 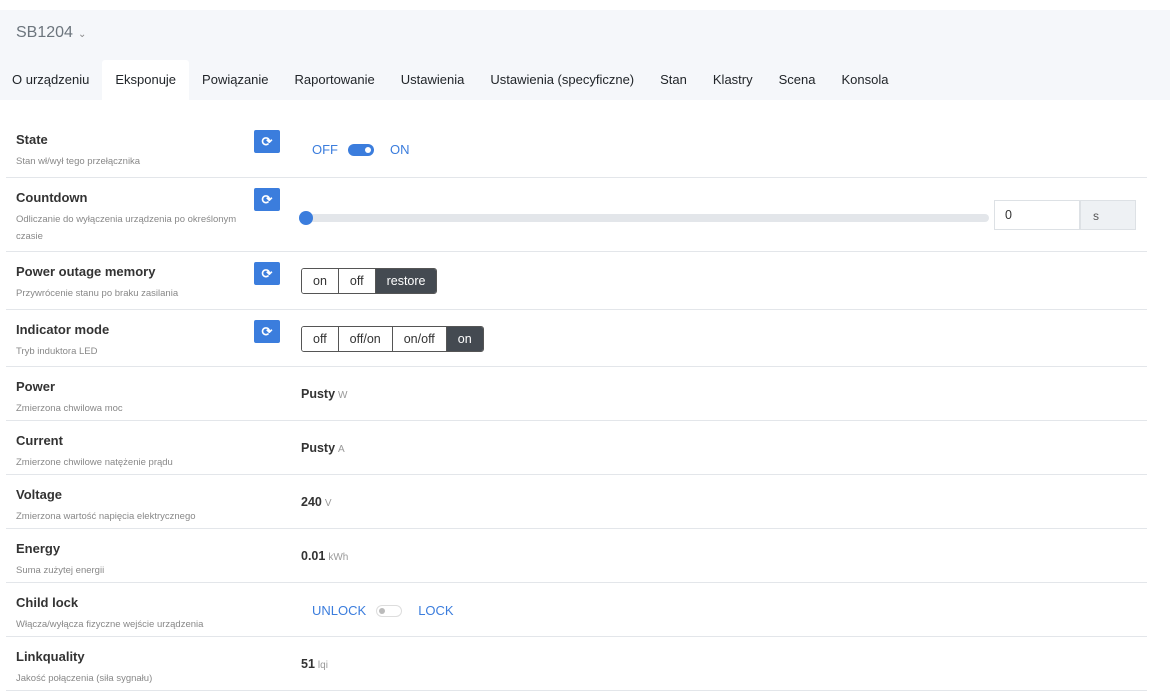 What do you see at coordinates (313, 556) in the screenshot?
I see `value: 0.01` at bounding box center [313, 556].